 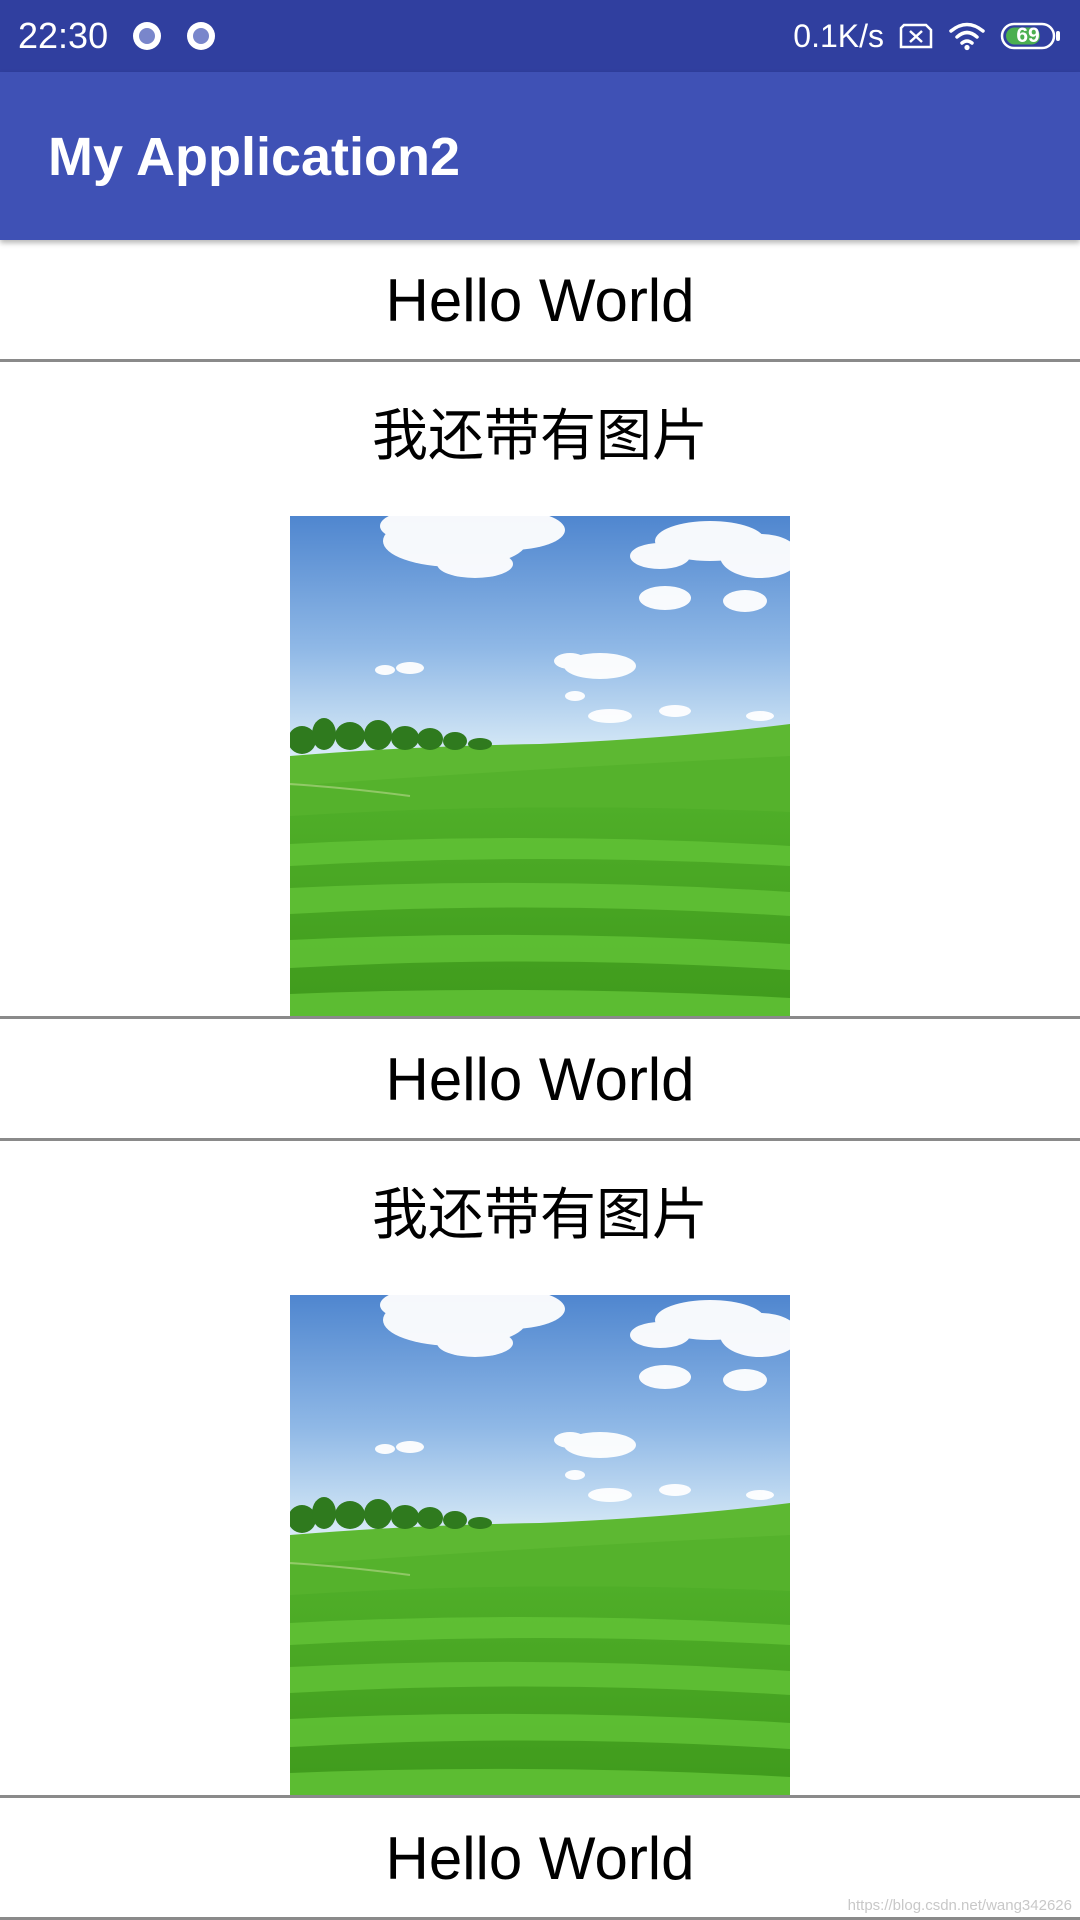 I want to click on network-speed: 0.1K/s, so click(x=838, y=36).